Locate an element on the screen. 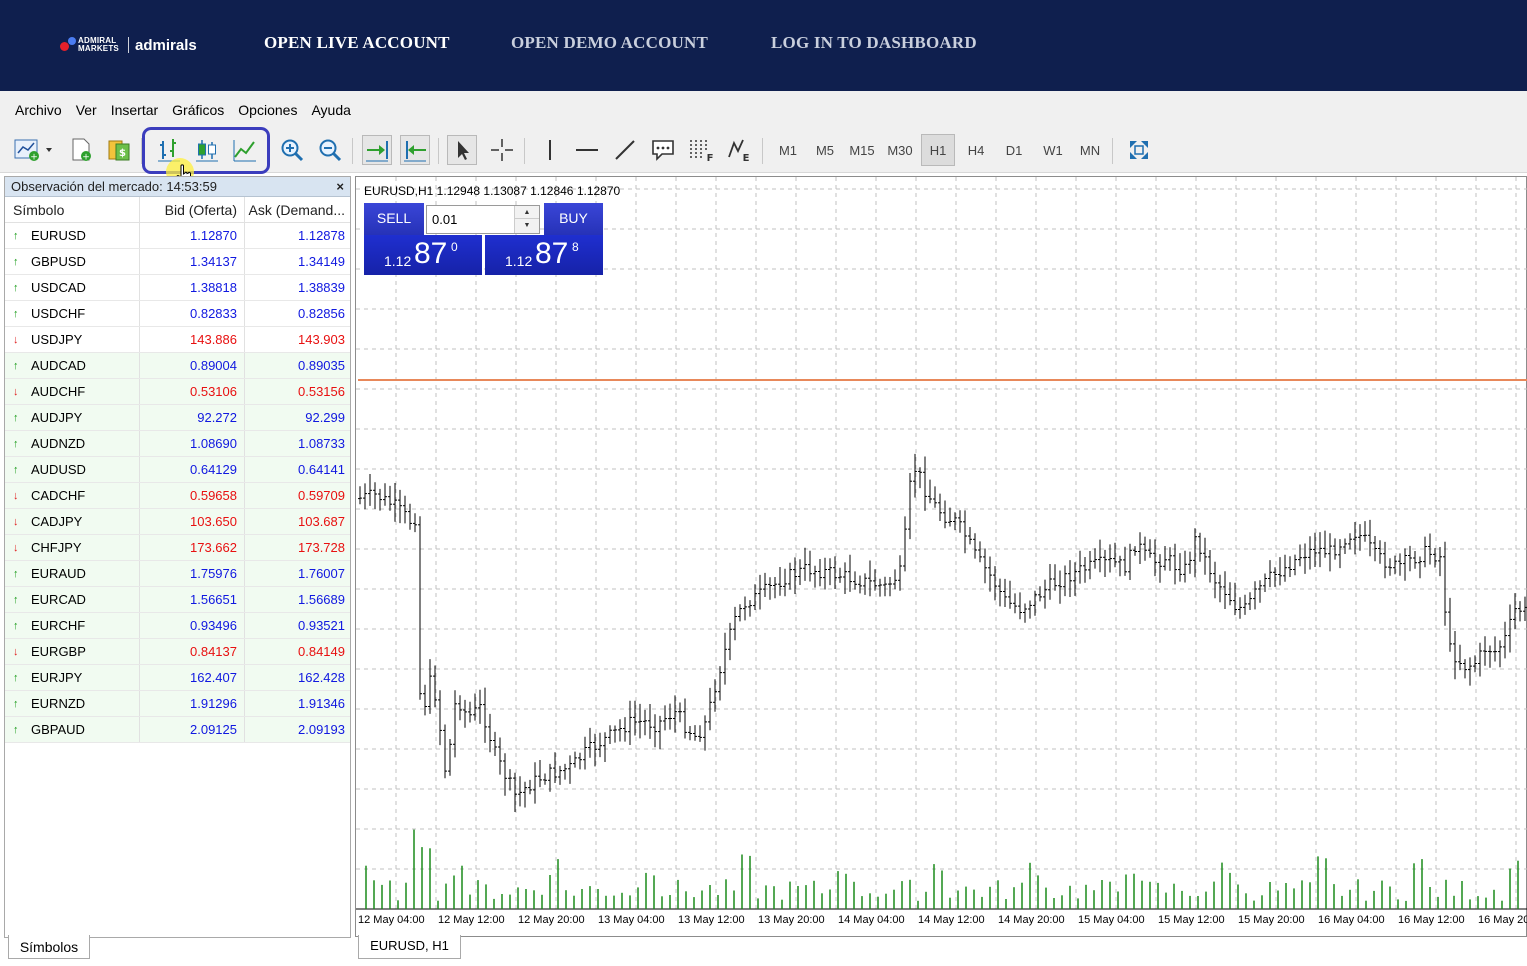 Image resolution: width=1527 pixels, height=966 pixels. table-row: ↑ EURNZD 1.91296 1.91346 is located at coordinates (177, 704).